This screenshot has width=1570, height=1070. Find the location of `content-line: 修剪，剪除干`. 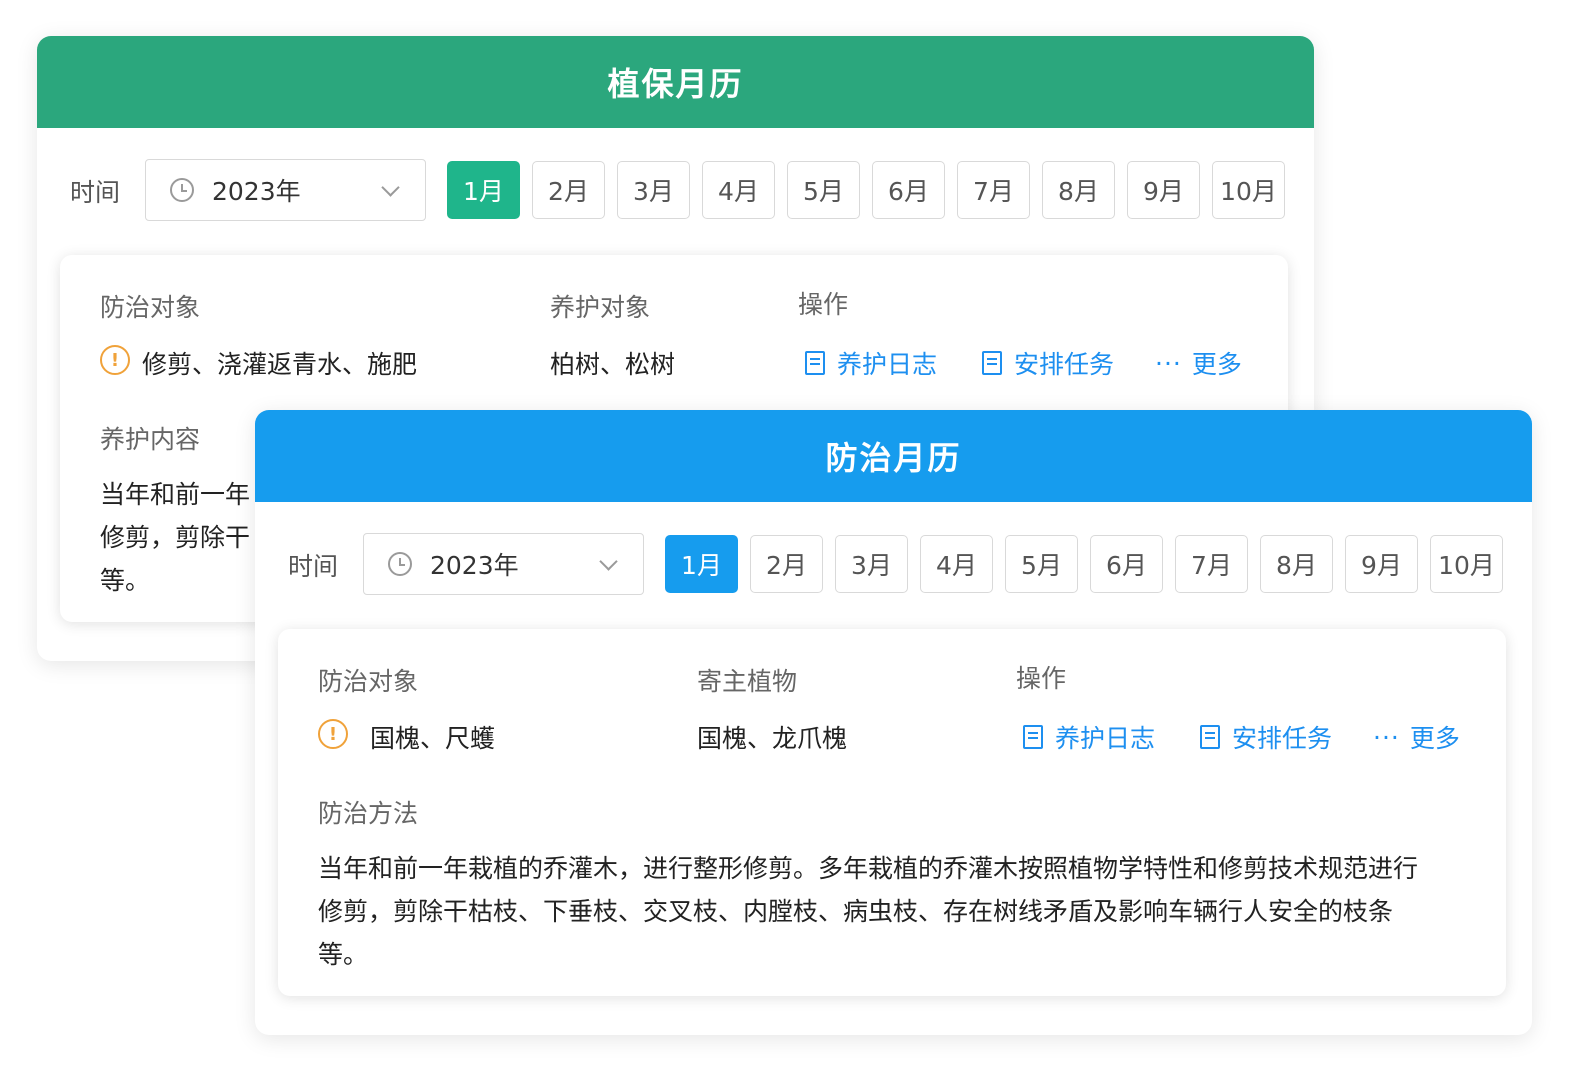

content-line: 修剪，剪除干 is located at coordinates (175, 537).